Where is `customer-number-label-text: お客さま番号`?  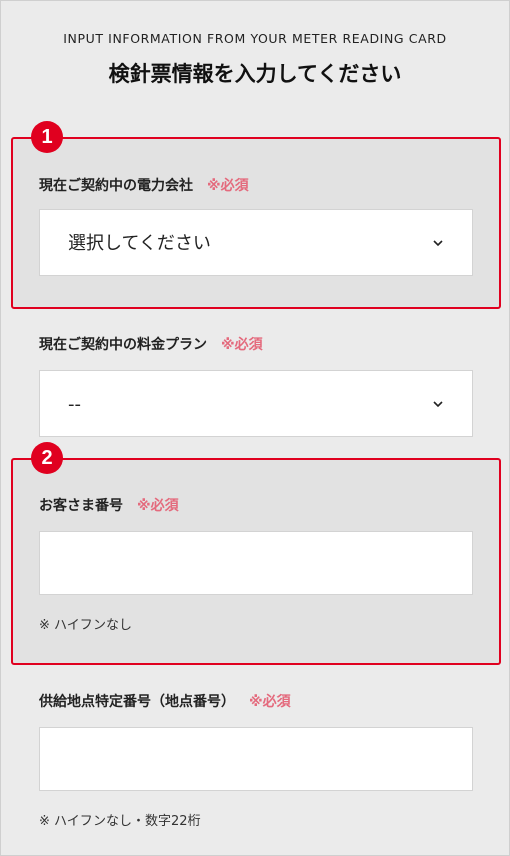 customer-number-label-text: お客さま番号 is located at coordinates (81, 506).